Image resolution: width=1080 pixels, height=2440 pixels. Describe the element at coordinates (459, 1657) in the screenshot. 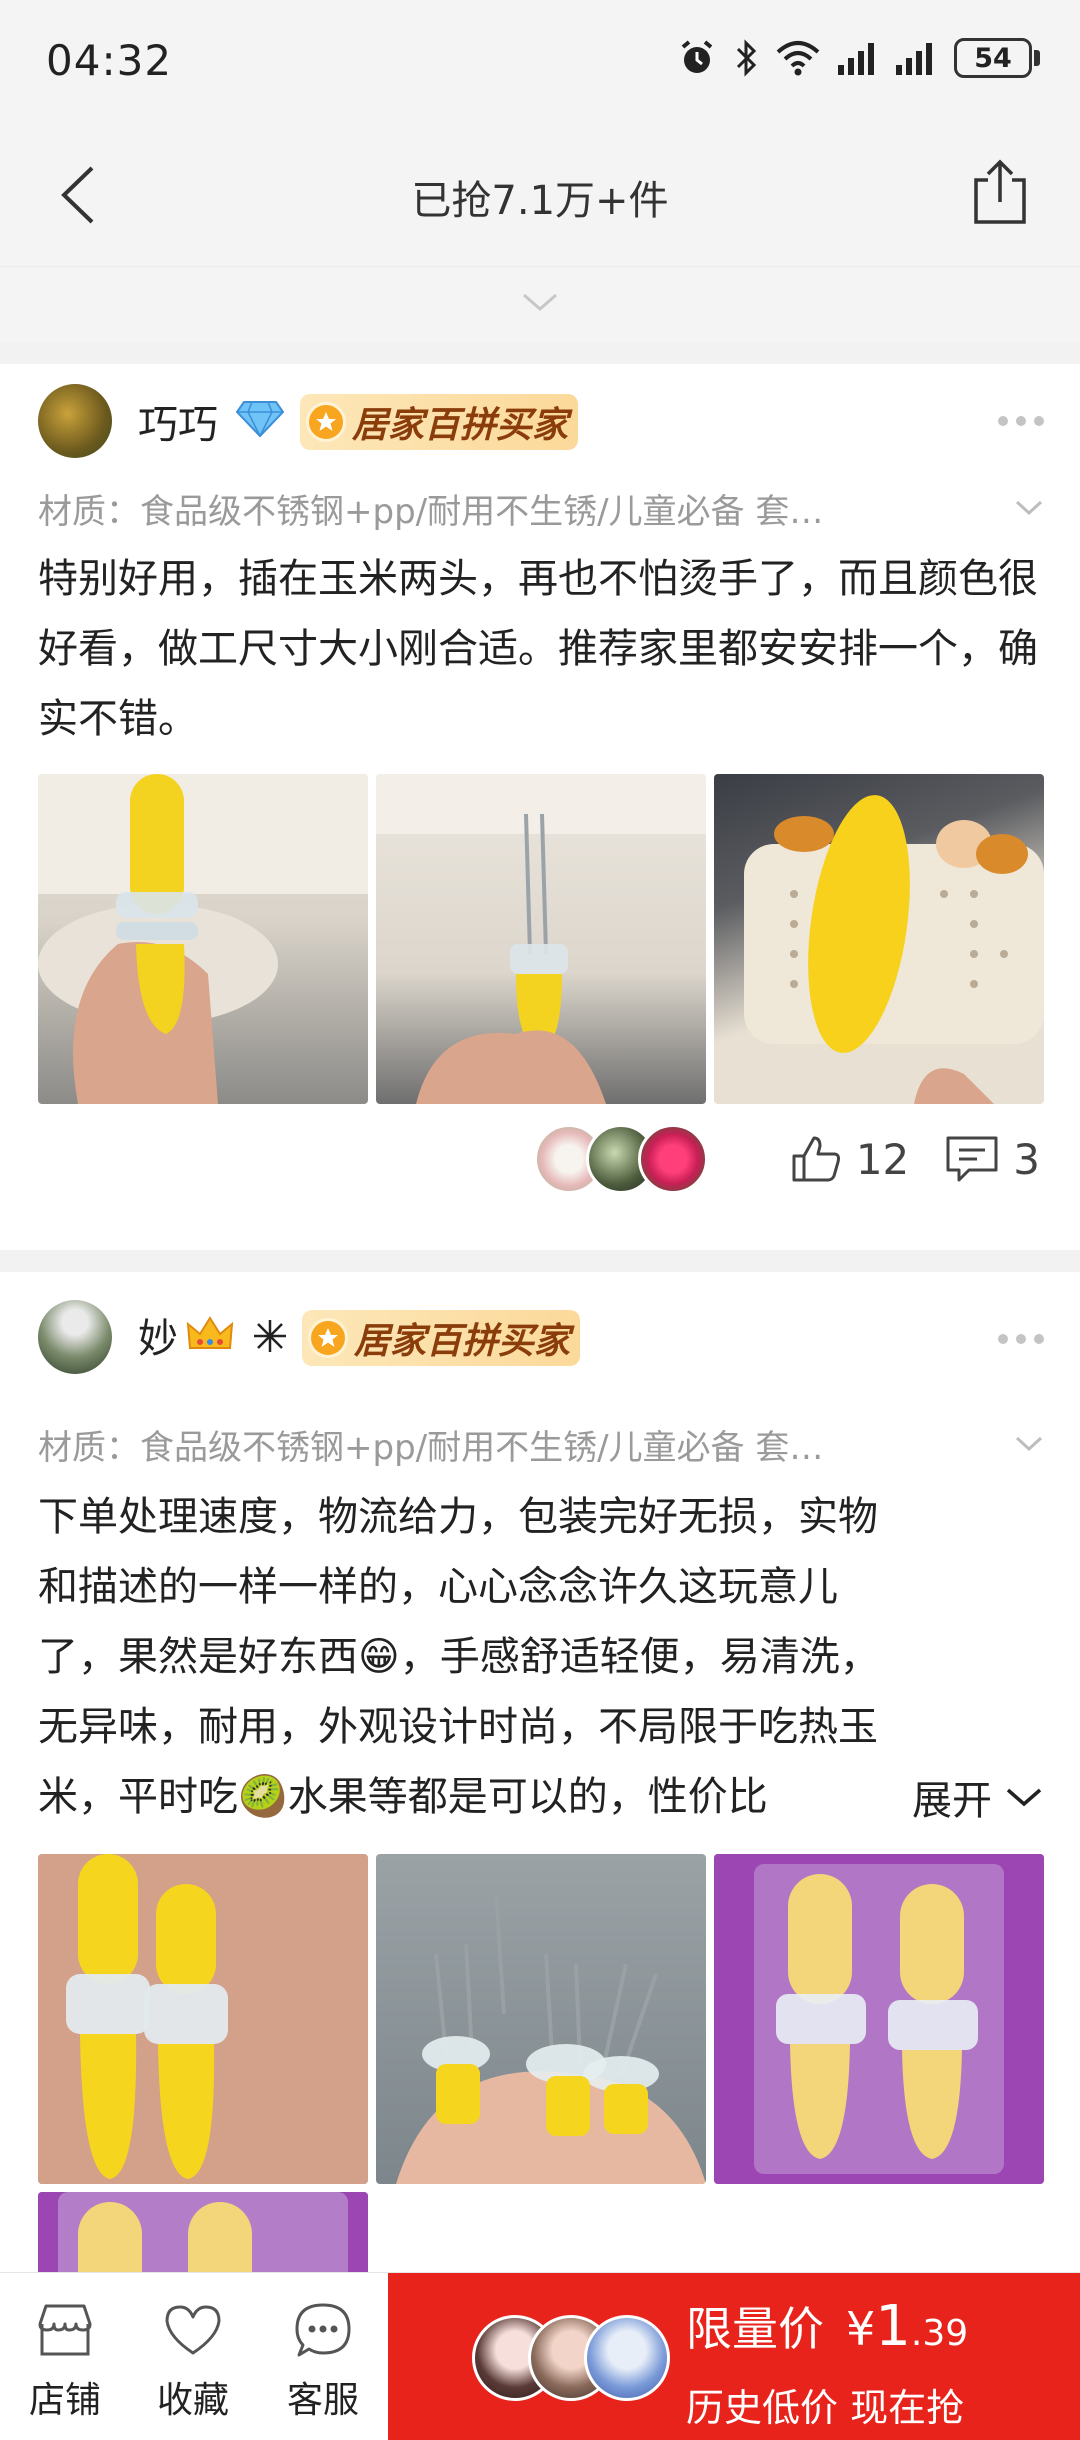

I see `review-text-line: 了，果然是好东西😁，手感舒适轻便，易清洗，` at that location.